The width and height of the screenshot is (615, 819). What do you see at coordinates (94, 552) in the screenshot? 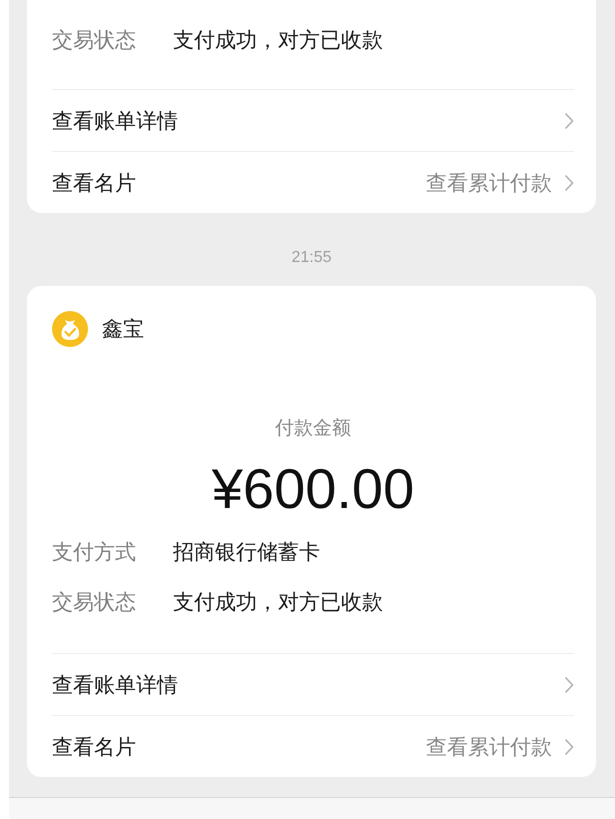
I see `detail-label: 支付方式` at bounding box center [94, 552].